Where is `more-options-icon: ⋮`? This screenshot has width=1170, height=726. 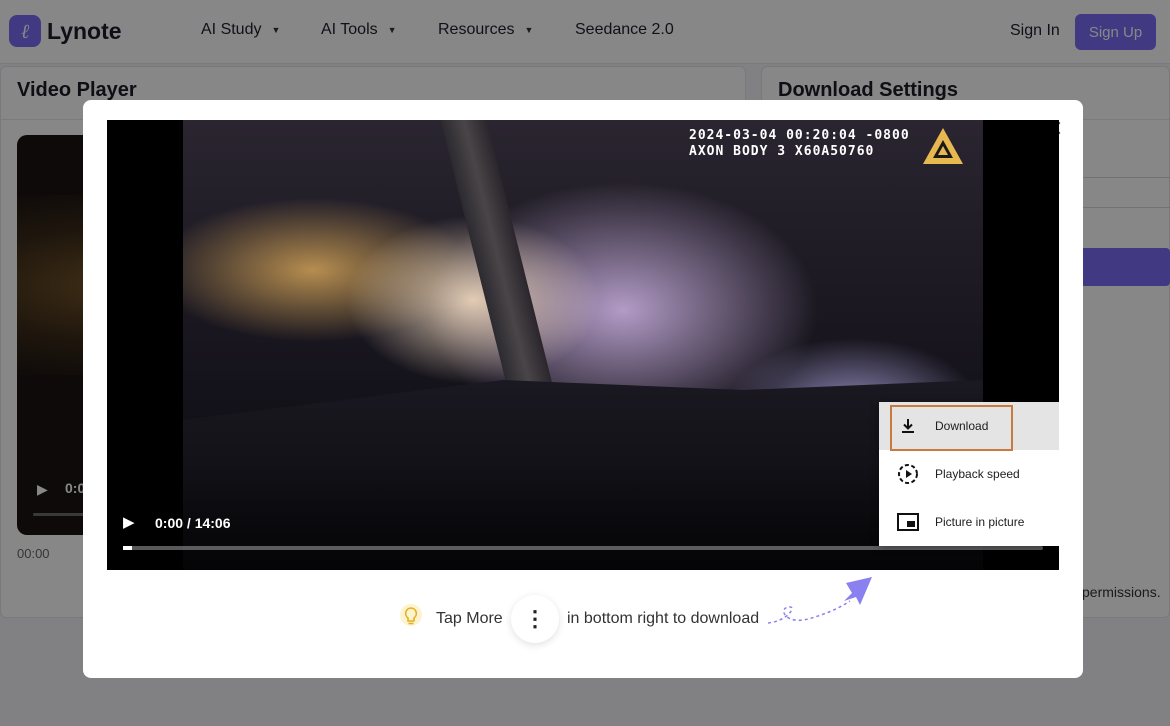 more-options-icon: ⋮ is located at coordinates (535, 619).